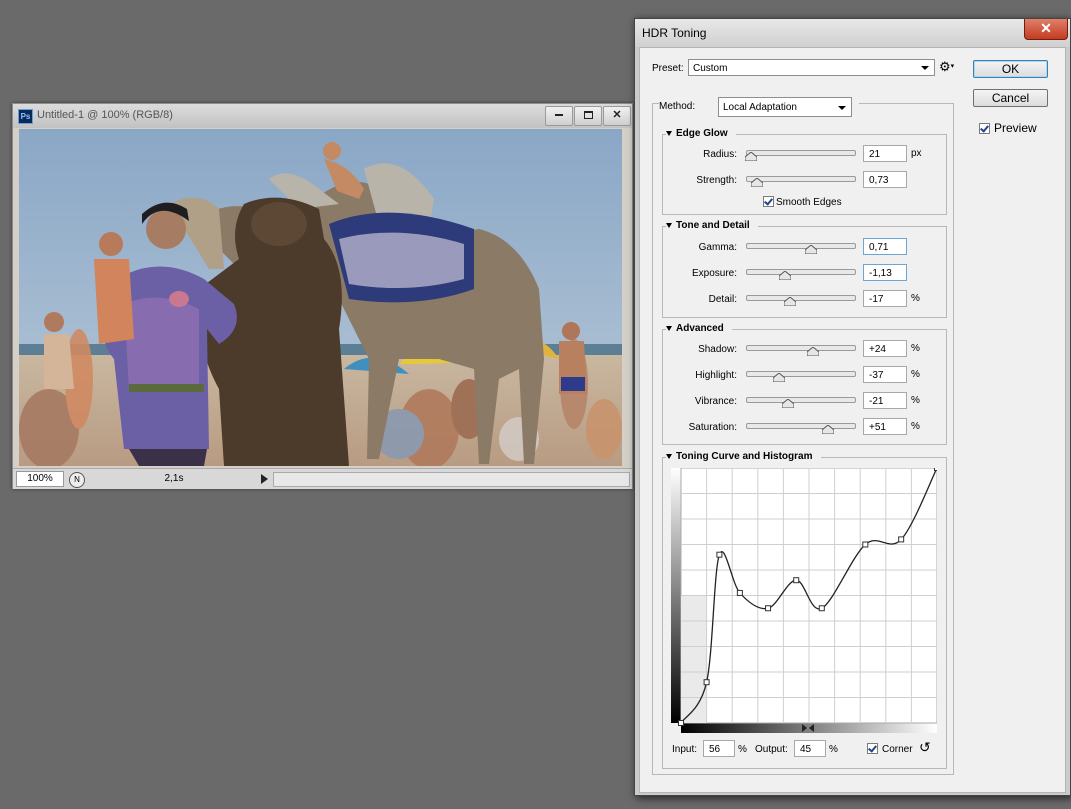 Image resolution: width=1071 pixels, height=809 pixels. Describe the element at coordinates (674, 33) in the screenshot. I see `dialog-title: HDR Toning` at that location.